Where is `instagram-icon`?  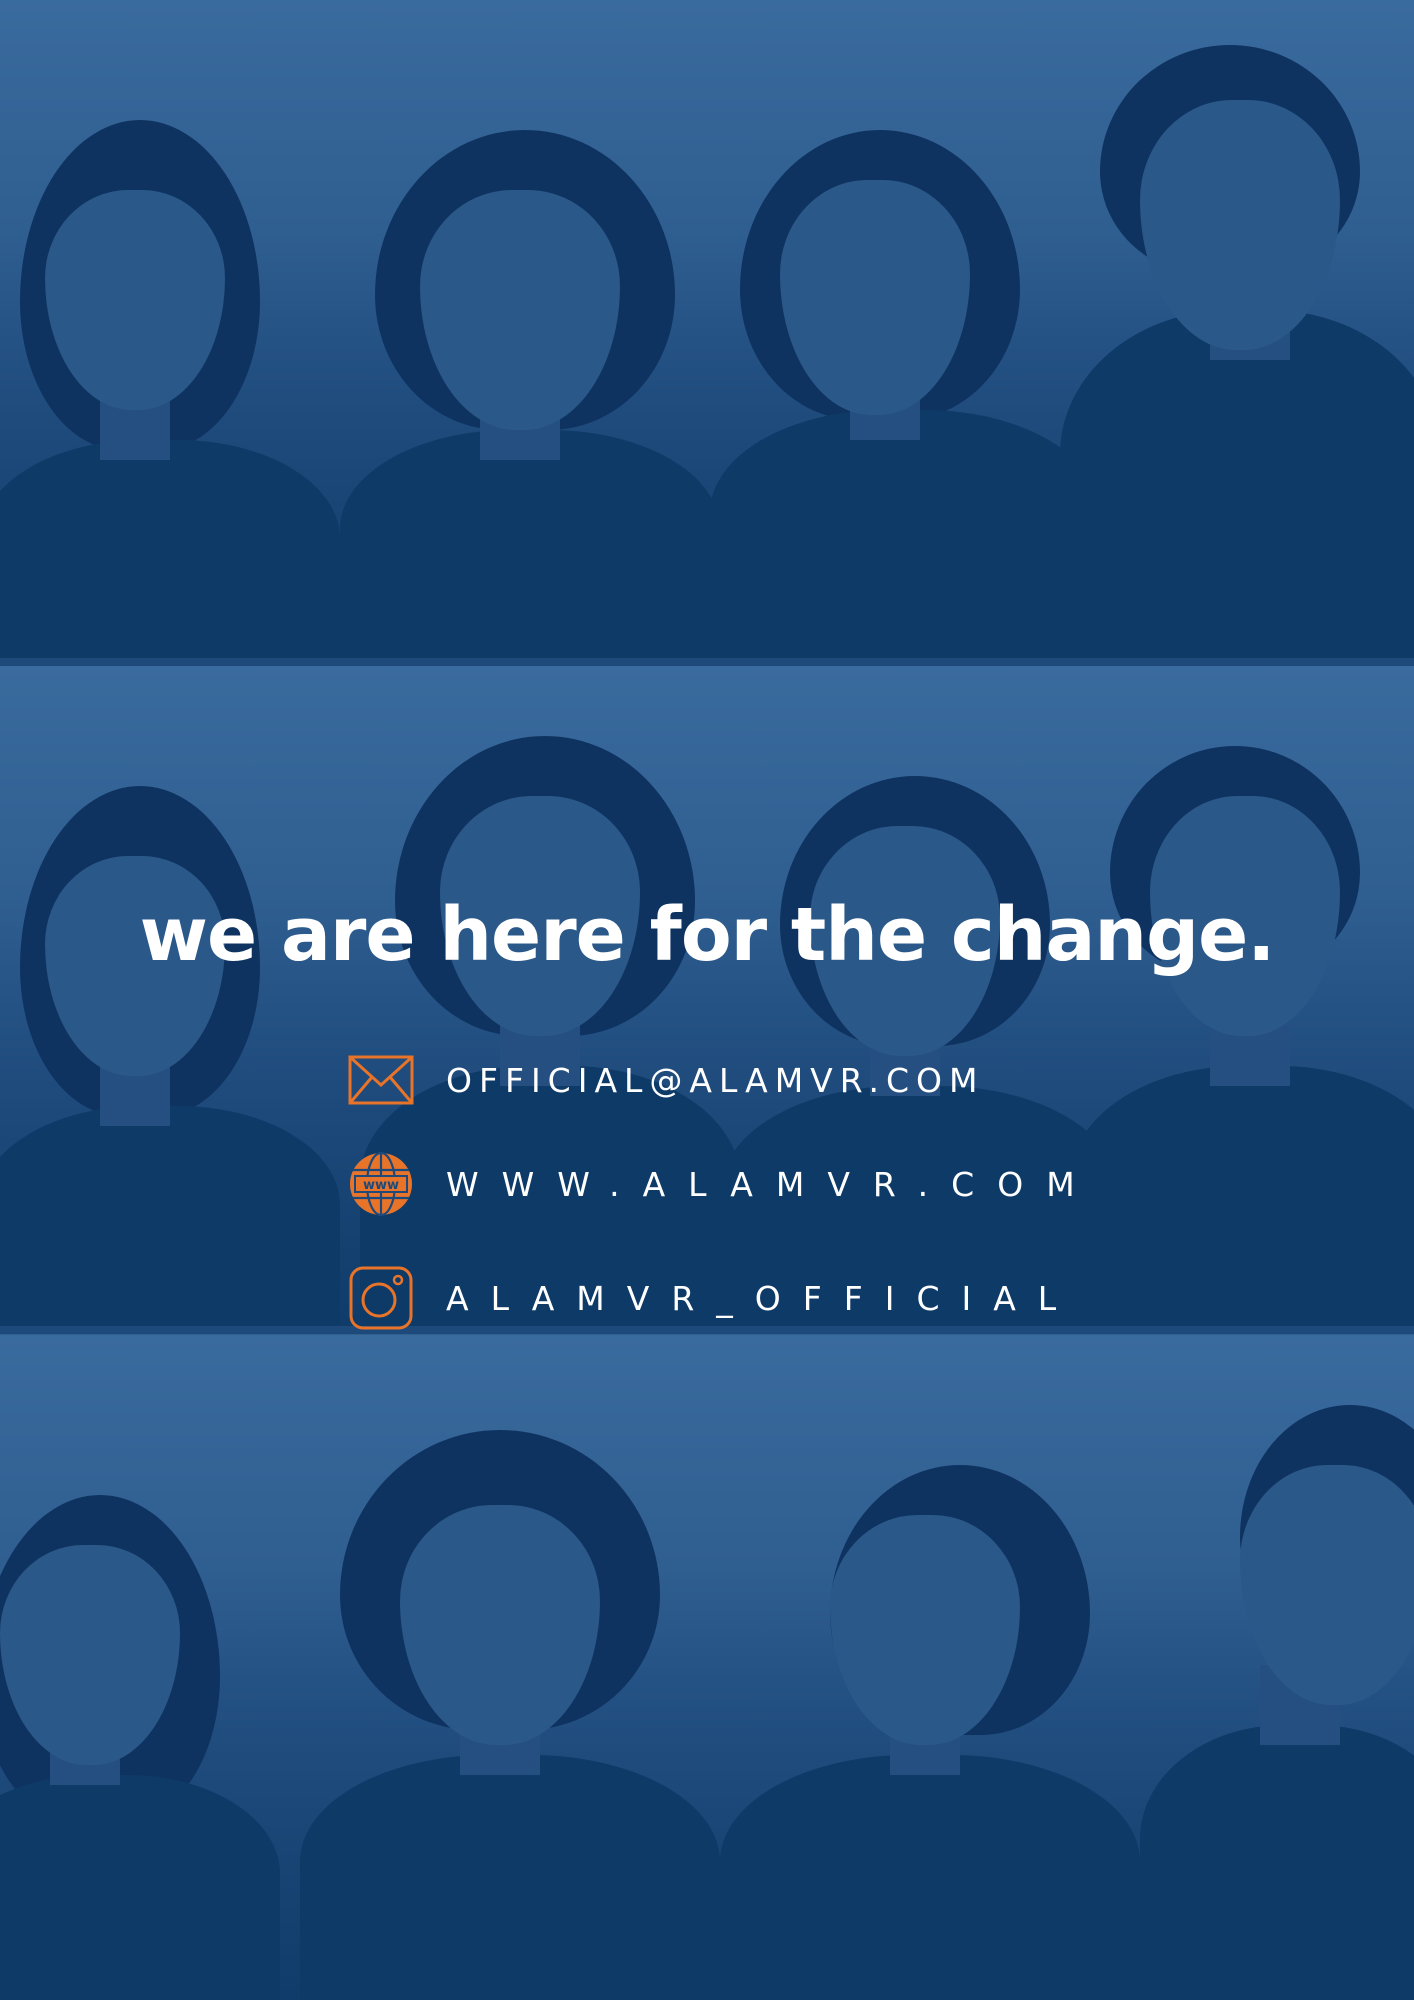
instagram-icon is located at coordinates (381, 1298).